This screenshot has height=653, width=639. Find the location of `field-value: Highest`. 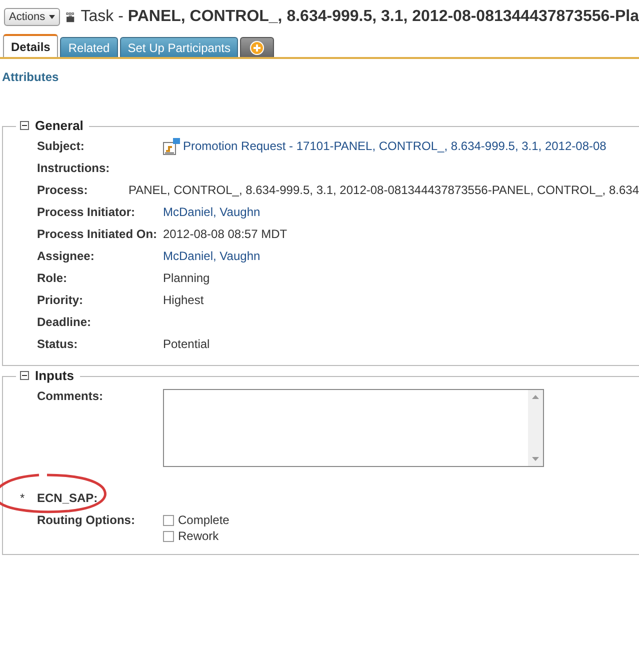

field-value: Highest is located at coordinates (183, 300).